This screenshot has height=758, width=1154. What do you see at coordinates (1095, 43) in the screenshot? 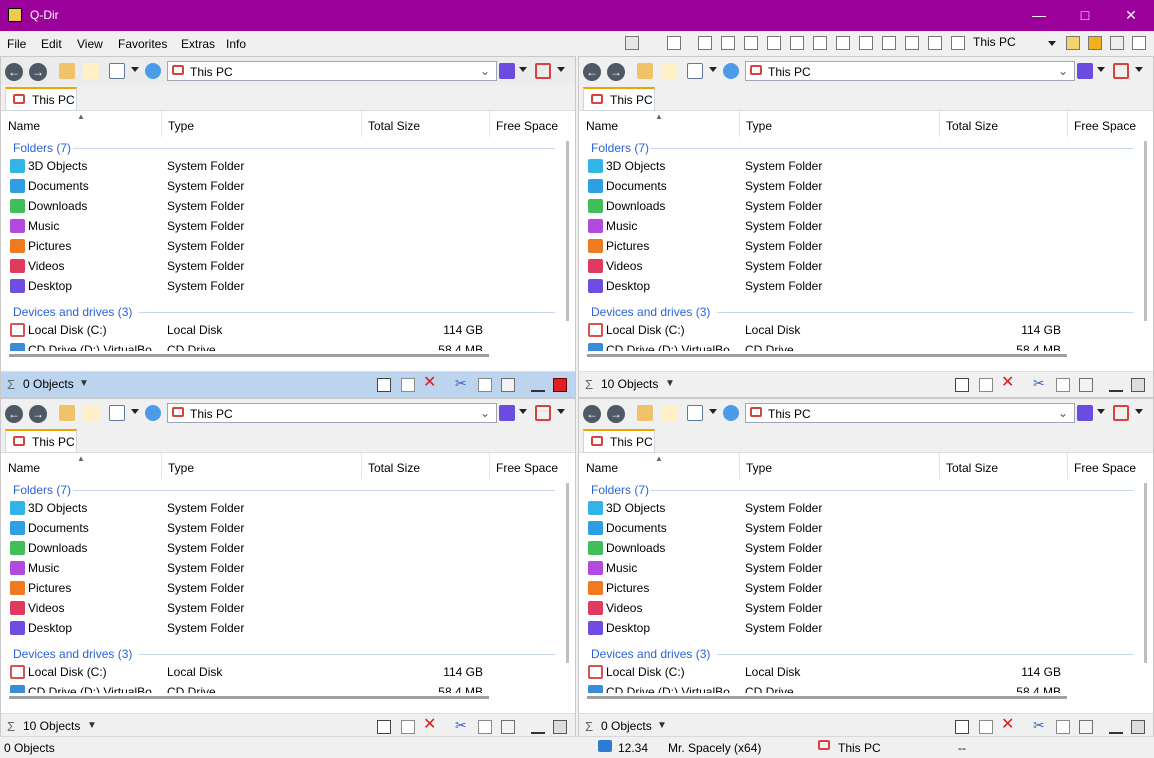
I see `star-icon` at bounding box center [1095, 43].